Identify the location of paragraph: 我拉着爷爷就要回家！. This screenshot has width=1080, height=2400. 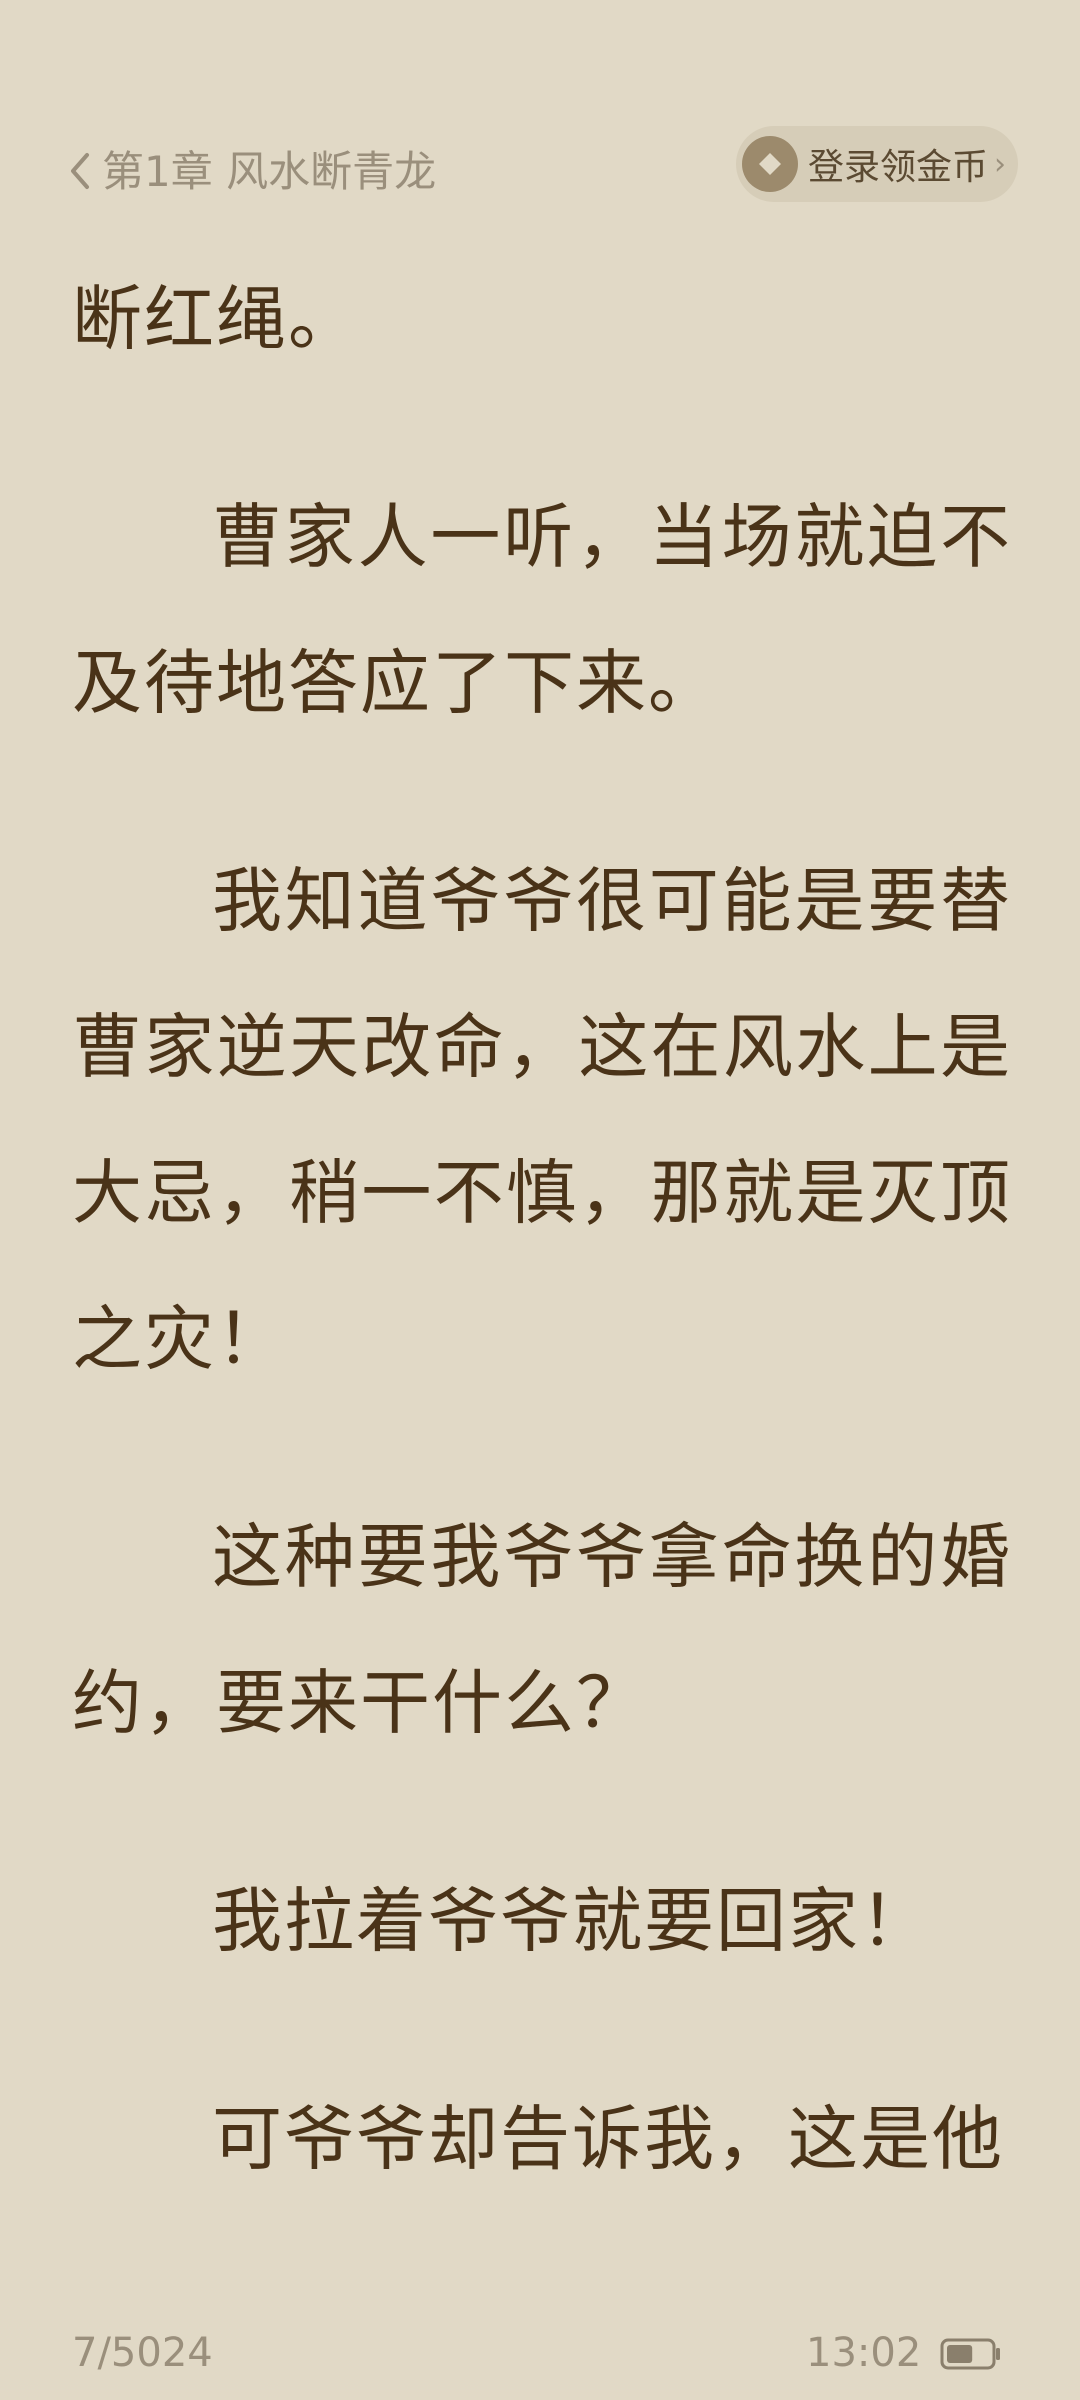
(572, 1921).